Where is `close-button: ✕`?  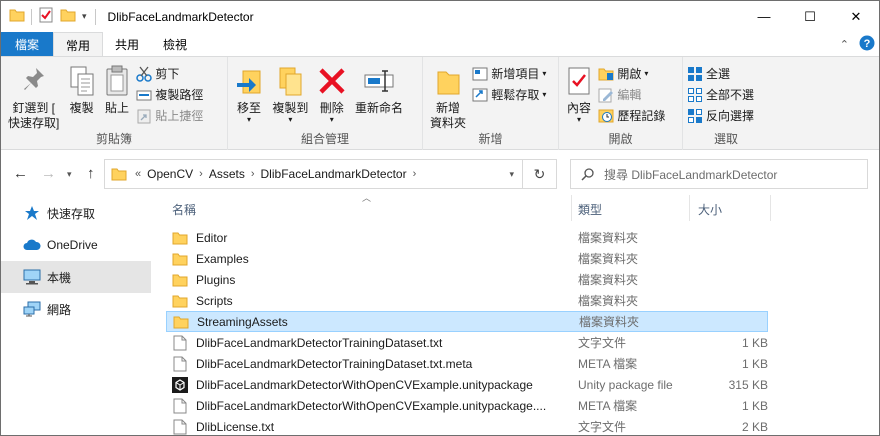 close-button: ✕ is located at coordinates (856, 16).